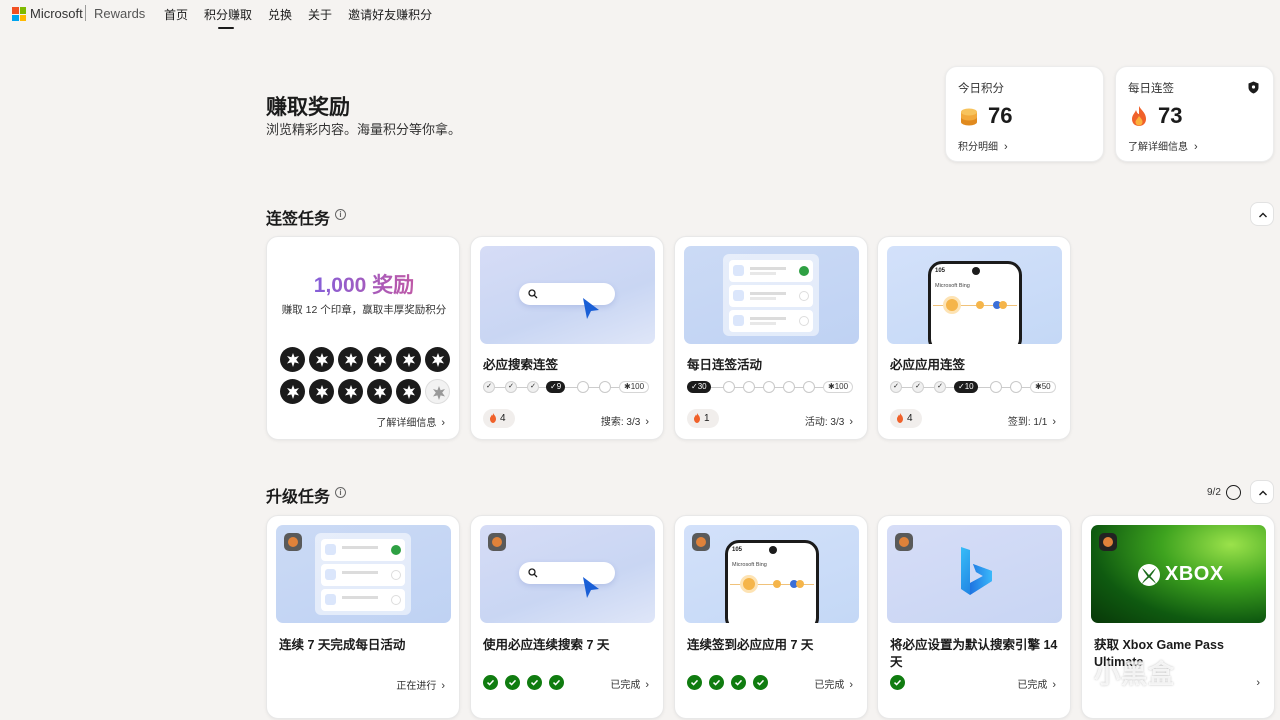 The width and height of the screenshot is (1280, 720). Describe the element at coordinates (981, 89) in the screenshot. I see `today-points-label: 今日积分` at that location.